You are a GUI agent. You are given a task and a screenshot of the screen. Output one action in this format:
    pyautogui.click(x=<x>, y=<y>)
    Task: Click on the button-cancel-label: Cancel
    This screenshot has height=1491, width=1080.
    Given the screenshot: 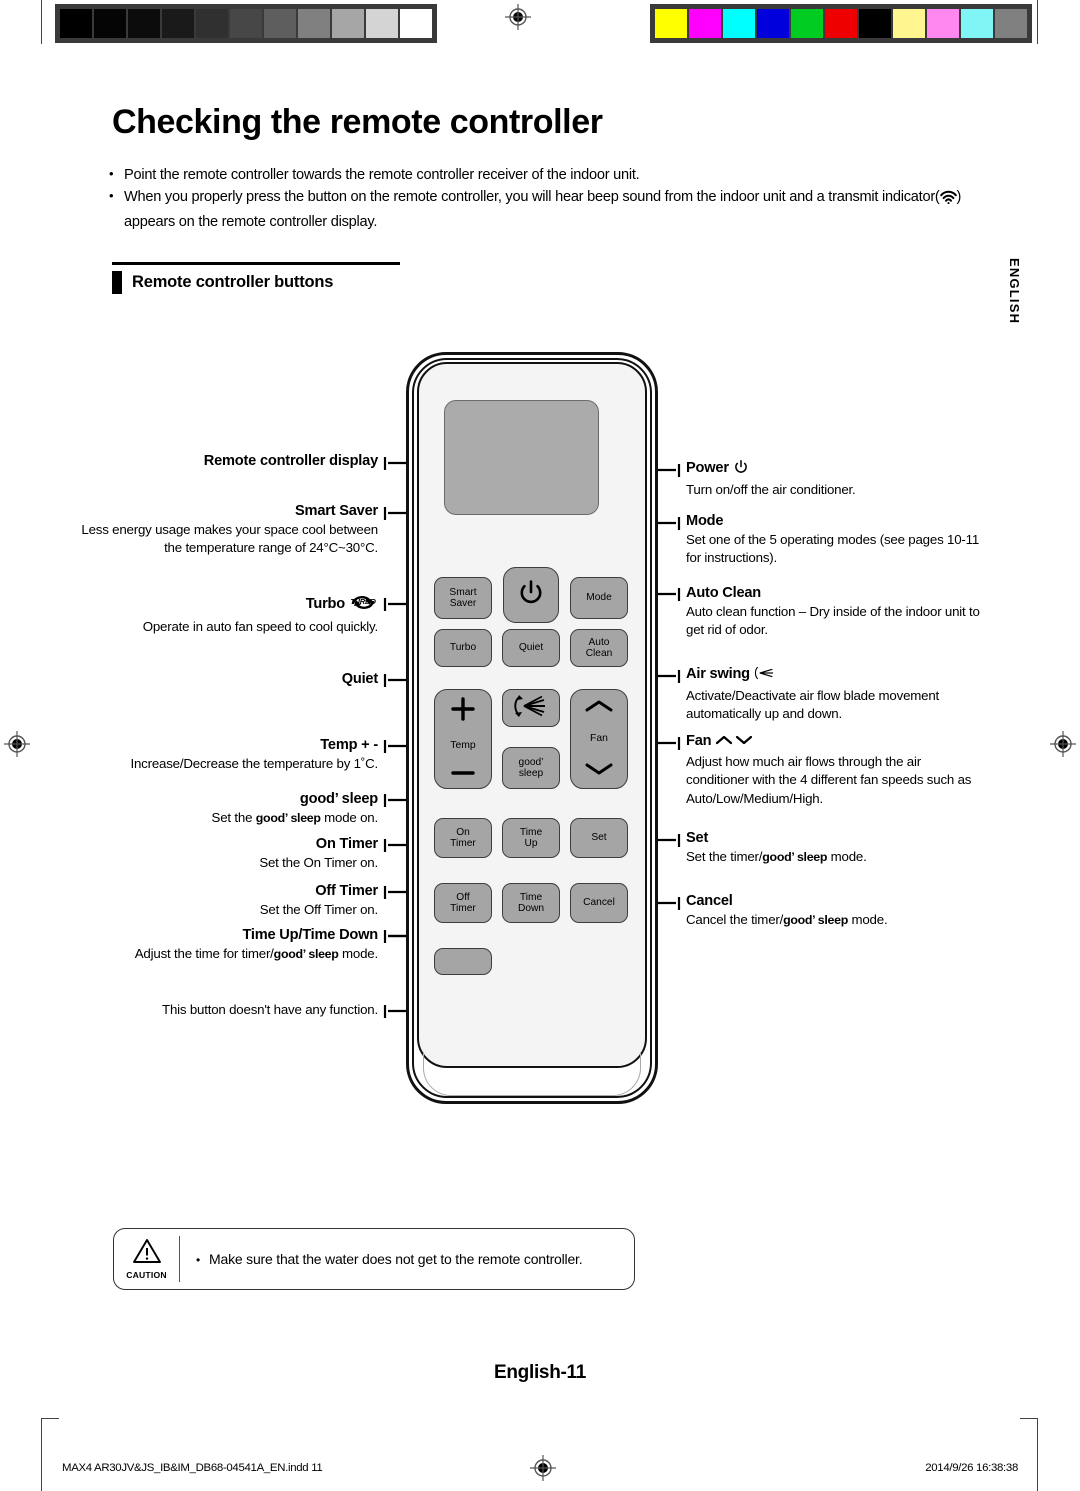 What is the action you would take?
    pyautogui.click(x=599, y=903)
    